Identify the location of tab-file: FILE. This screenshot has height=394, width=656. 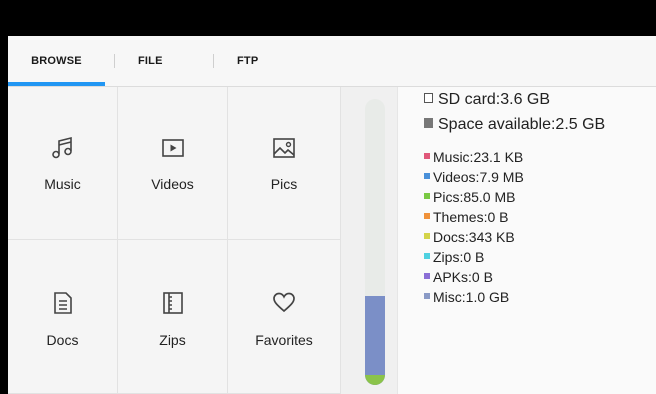
(150, 61).